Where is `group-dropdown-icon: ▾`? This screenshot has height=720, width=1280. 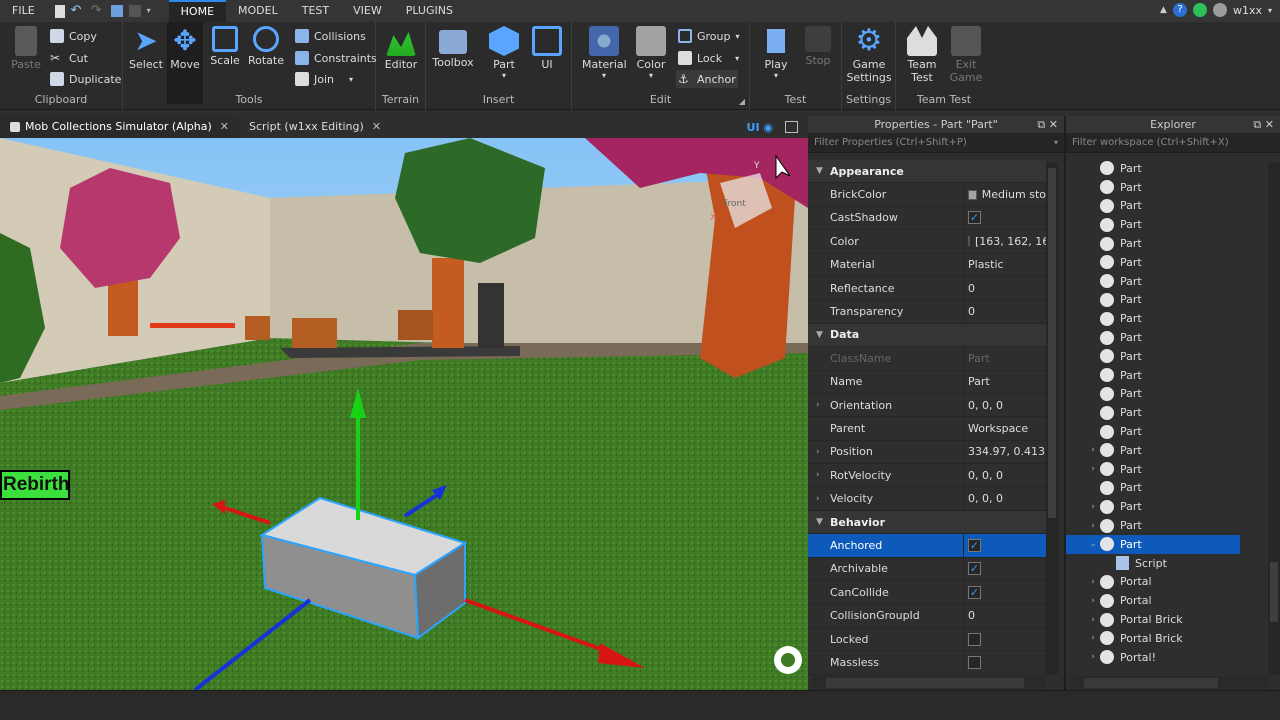 group-dropdown-icon: ▾ is located at coordinates (738, 36).